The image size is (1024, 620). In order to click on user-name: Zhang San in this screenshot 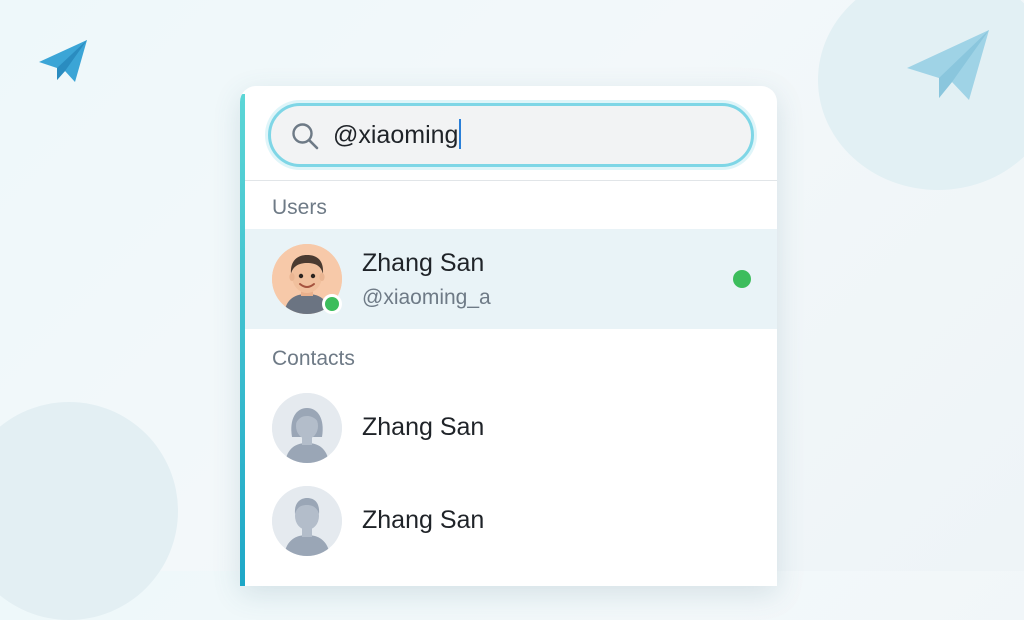, I will do `click(423, 263)`.